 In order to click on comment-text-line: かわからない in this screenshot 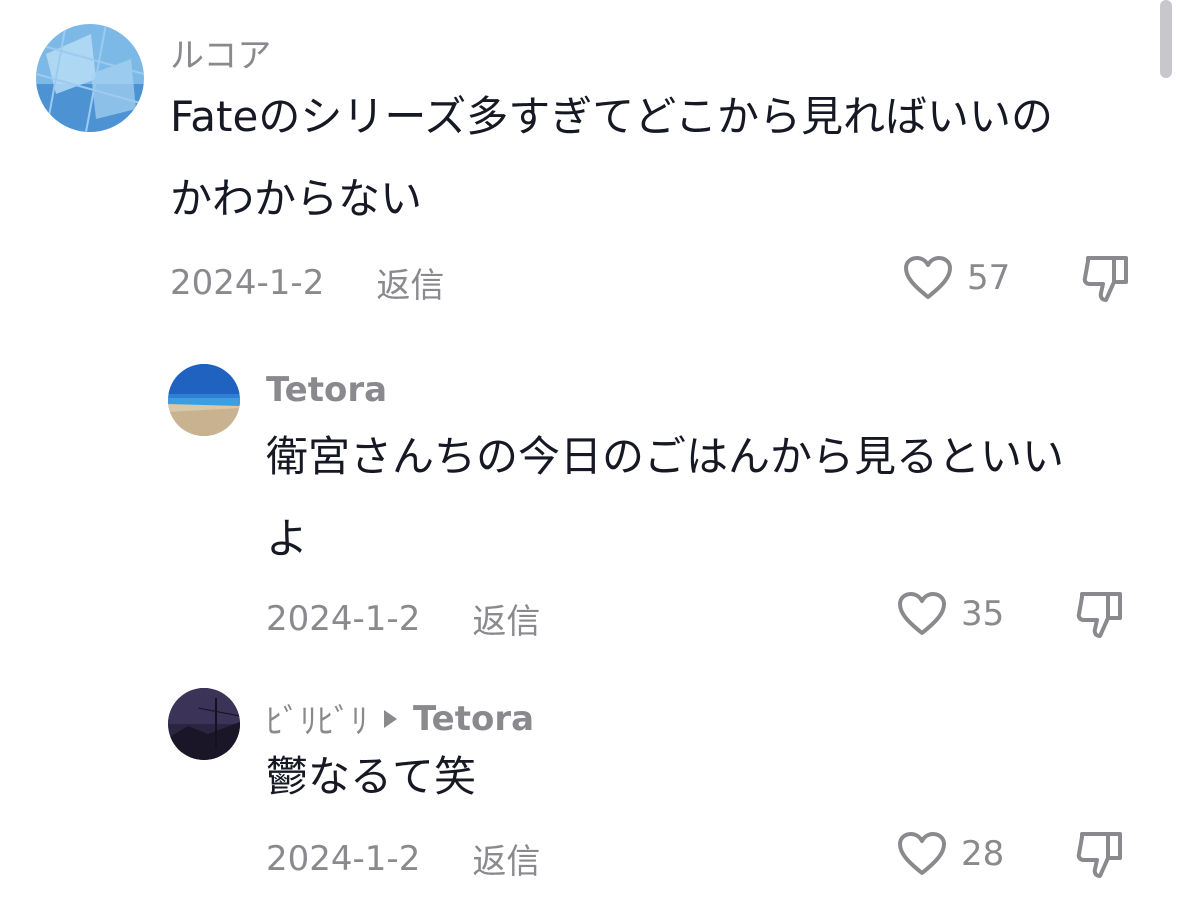, I will do `click(296, 198)`.